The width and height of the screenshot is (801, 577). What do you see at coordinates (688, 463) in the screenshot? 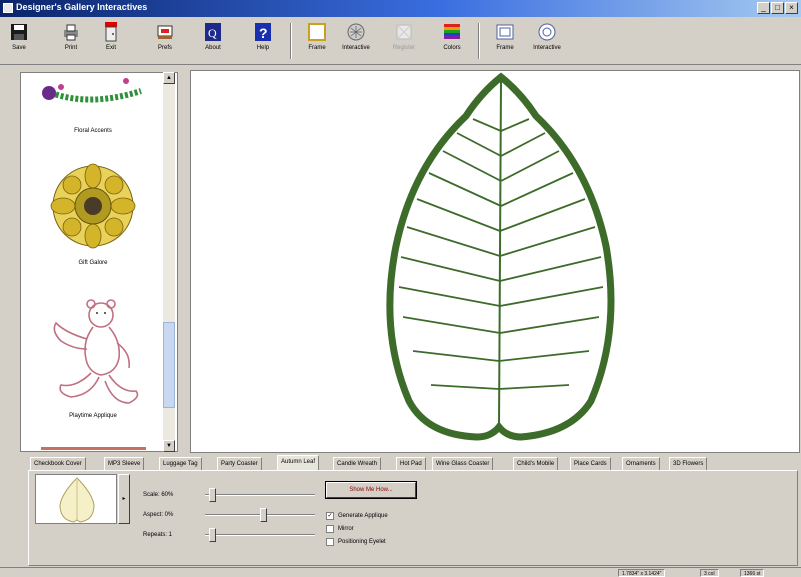
I see `tab-3d-flowers: 3D Flowers` at bounding box center [688, 463].